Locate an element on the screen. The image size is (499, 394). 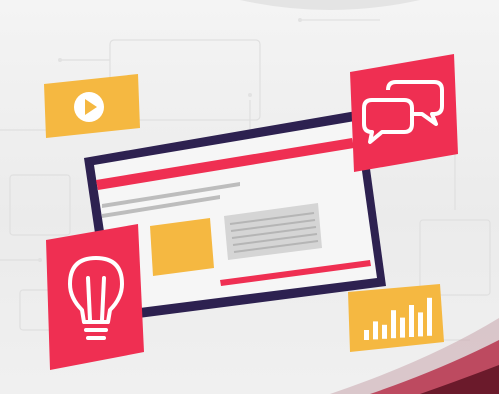
idea-card is located at coordinates (95, 297).